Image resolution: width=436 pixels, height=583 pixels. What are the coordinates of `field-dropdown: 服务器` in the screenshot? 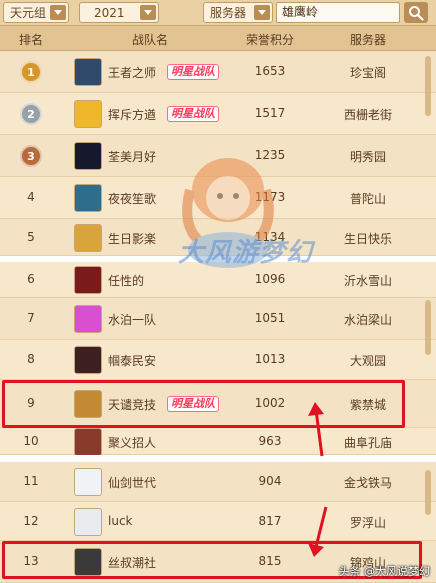 It's located at (238, 12).